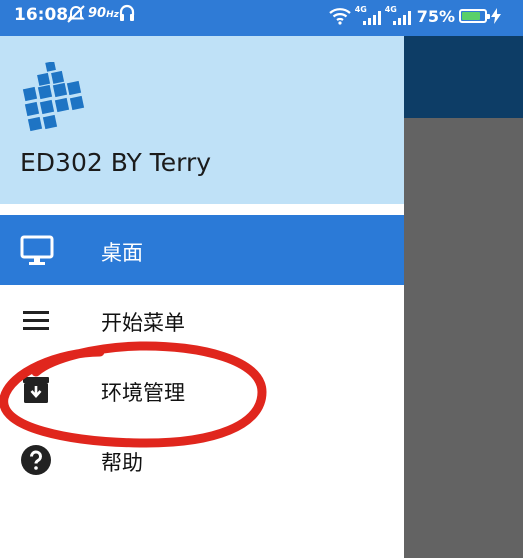 Image resolution: width=523 pixels, height=558 pixels. I want to click on drawer-item-label: 环境管理, so click(143, 393).